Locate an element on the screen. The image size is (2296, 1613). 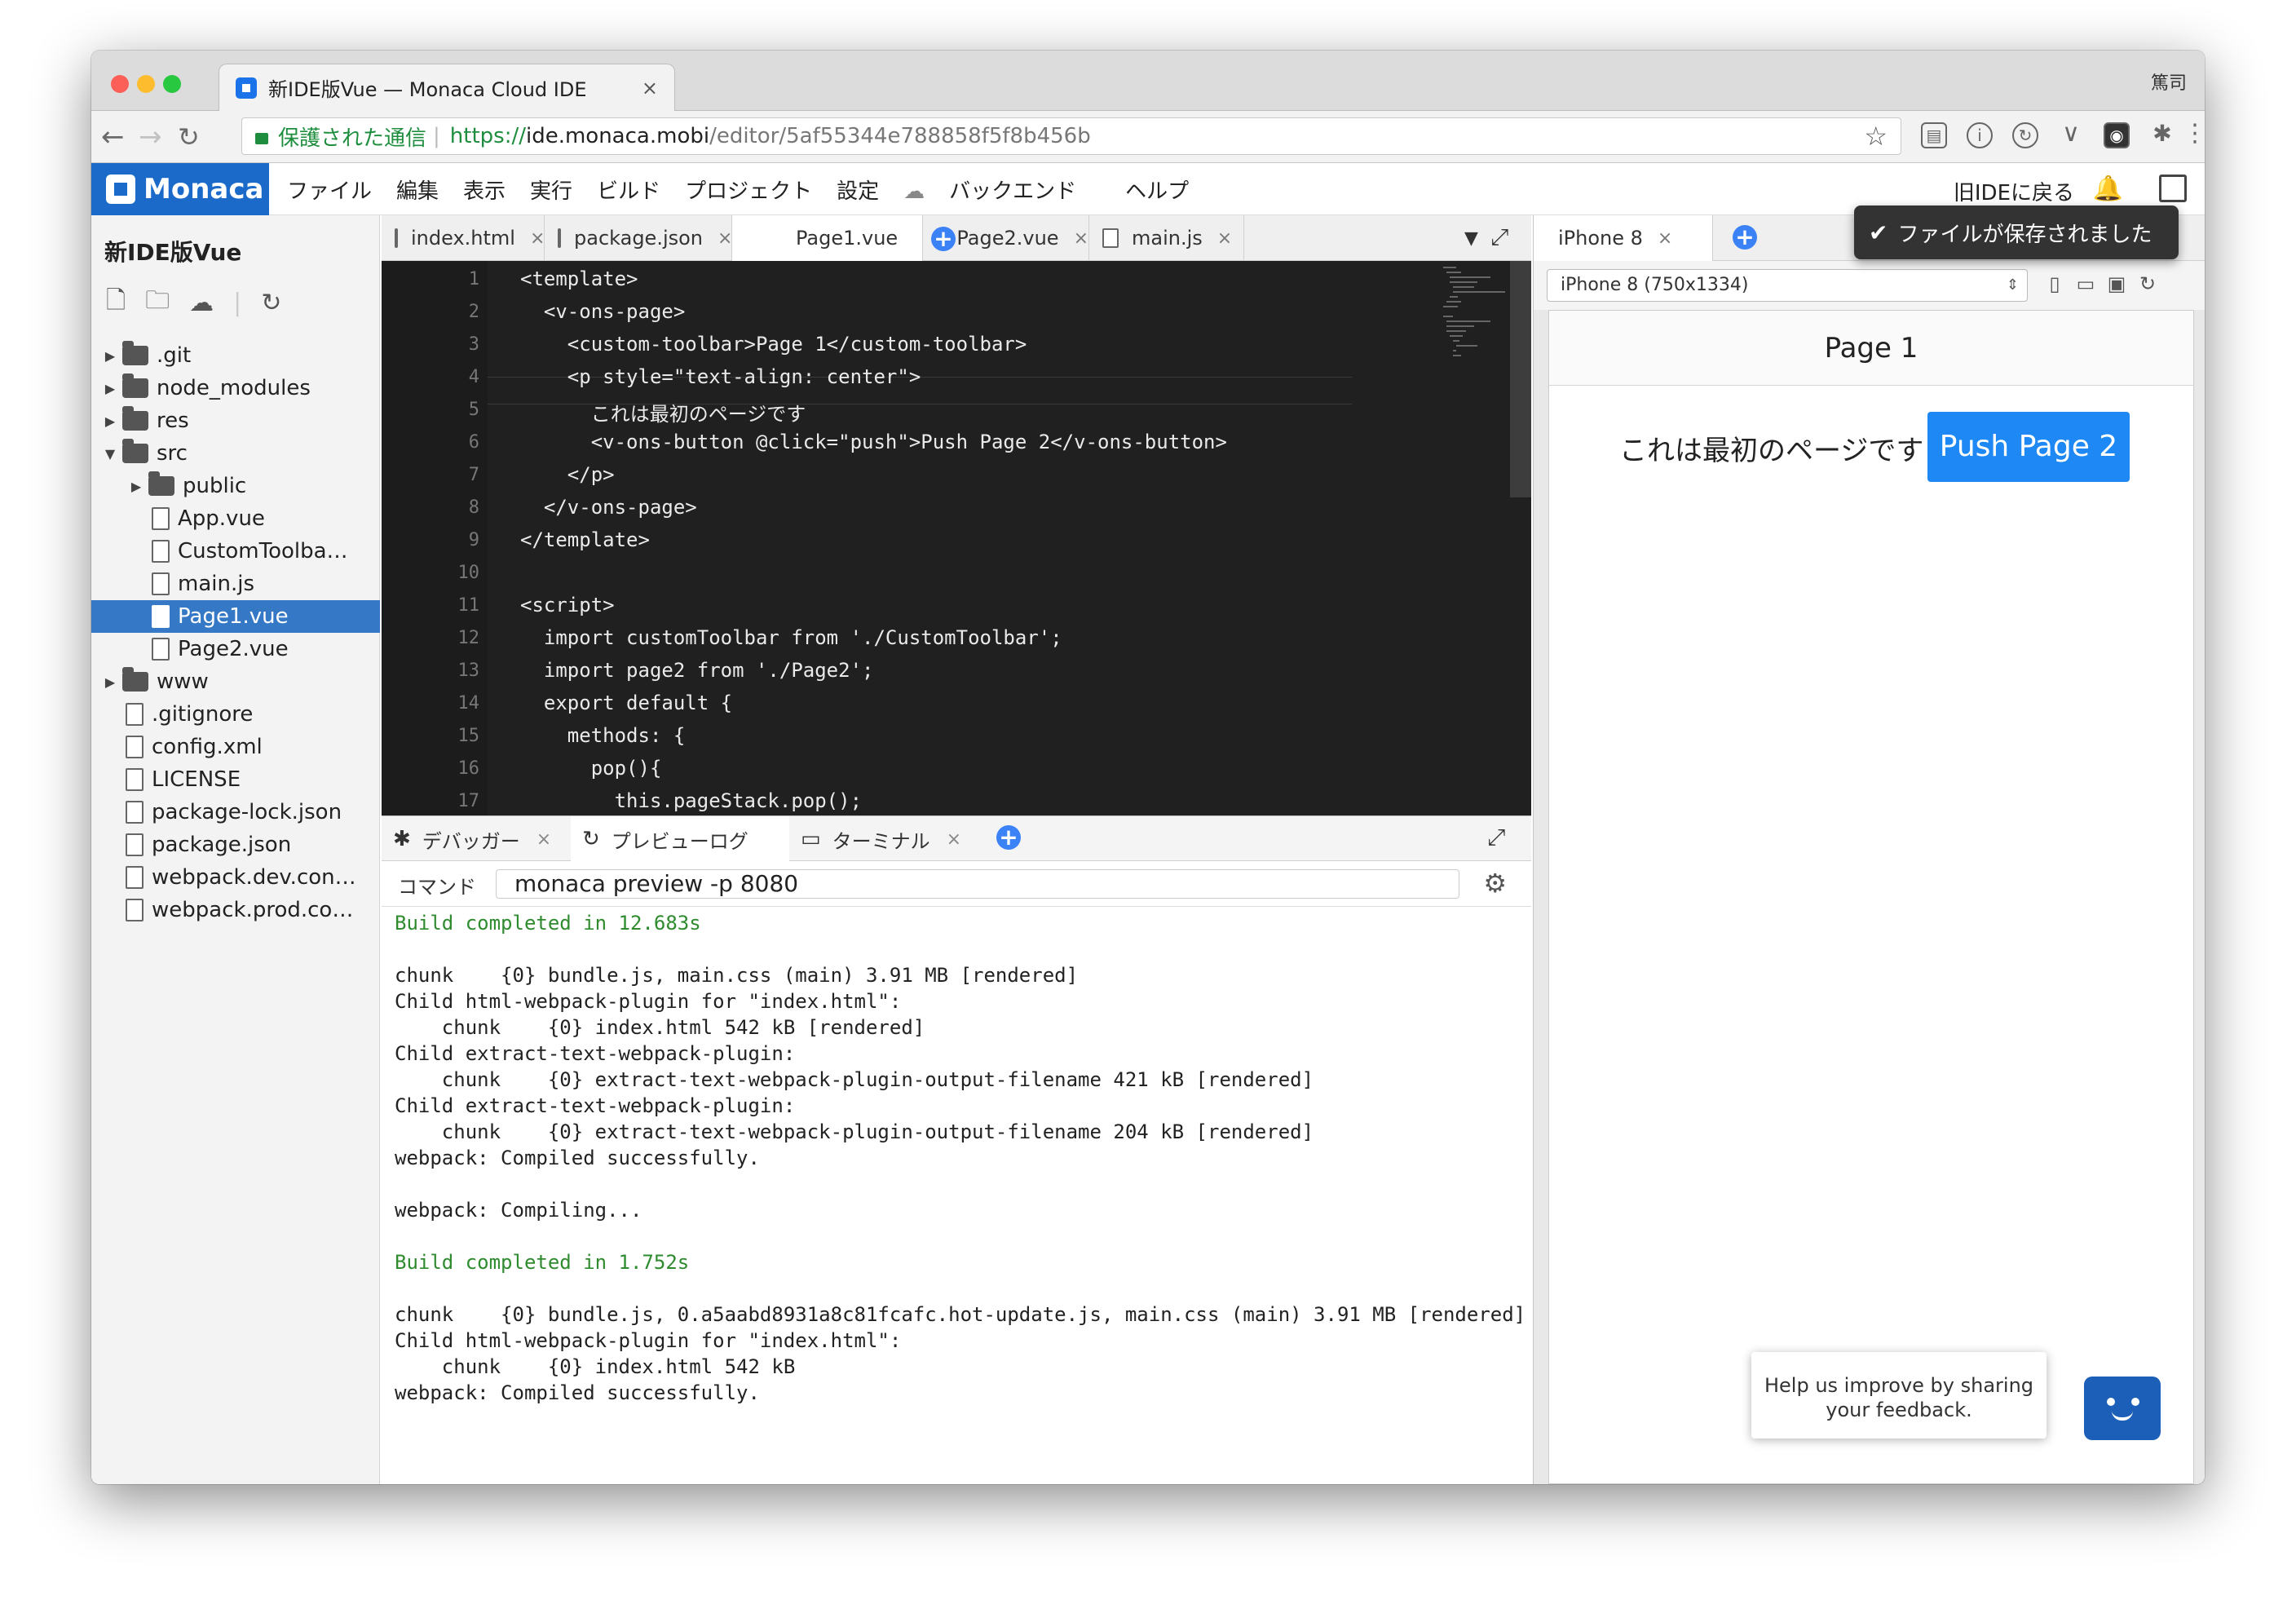
tree-item-label: .git is located at coordinates (174, 355).